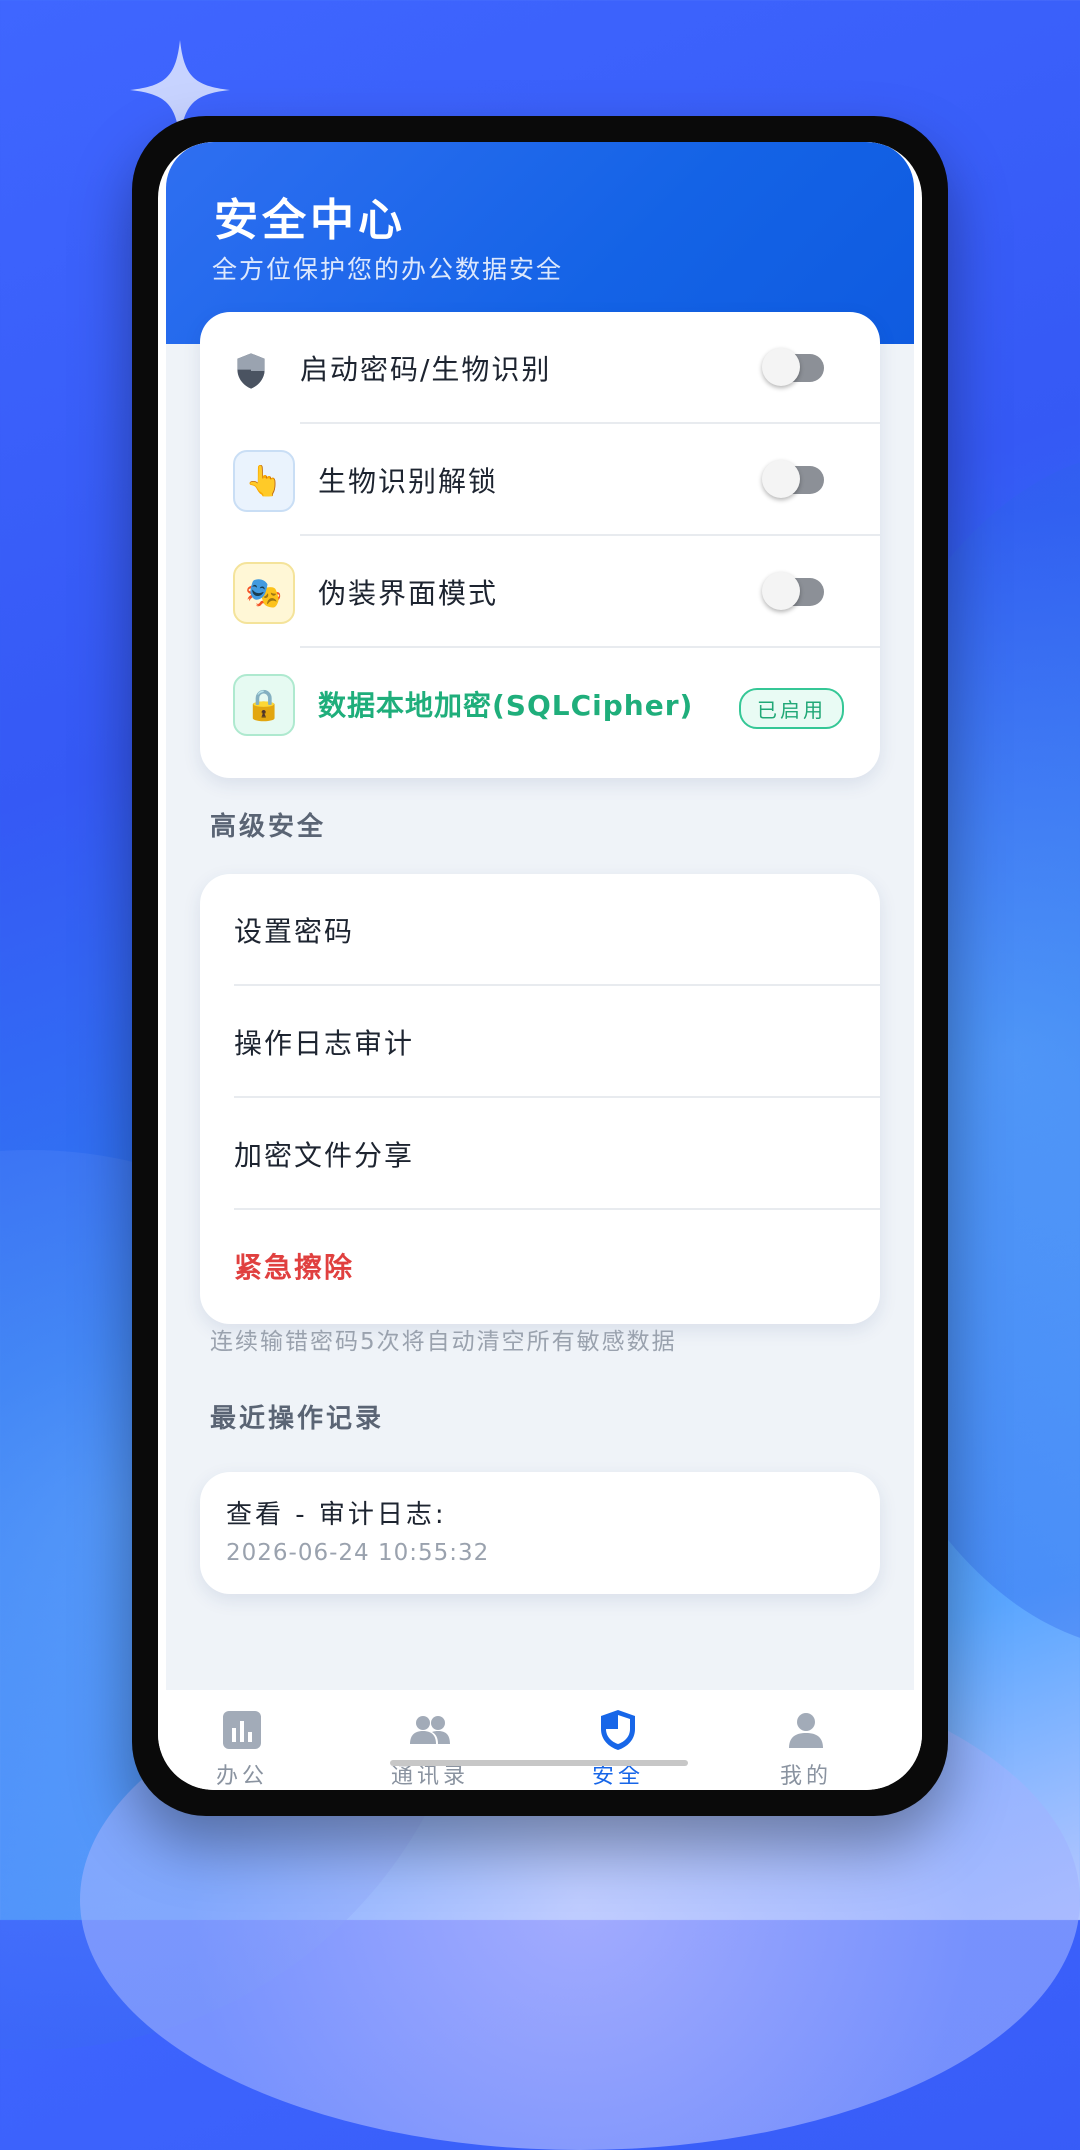 This screenshot has width=1080, height=2150. Describe the element at coordinates (264, 705) in the screenshot. I see `lock-icon: 🔒` at that location.